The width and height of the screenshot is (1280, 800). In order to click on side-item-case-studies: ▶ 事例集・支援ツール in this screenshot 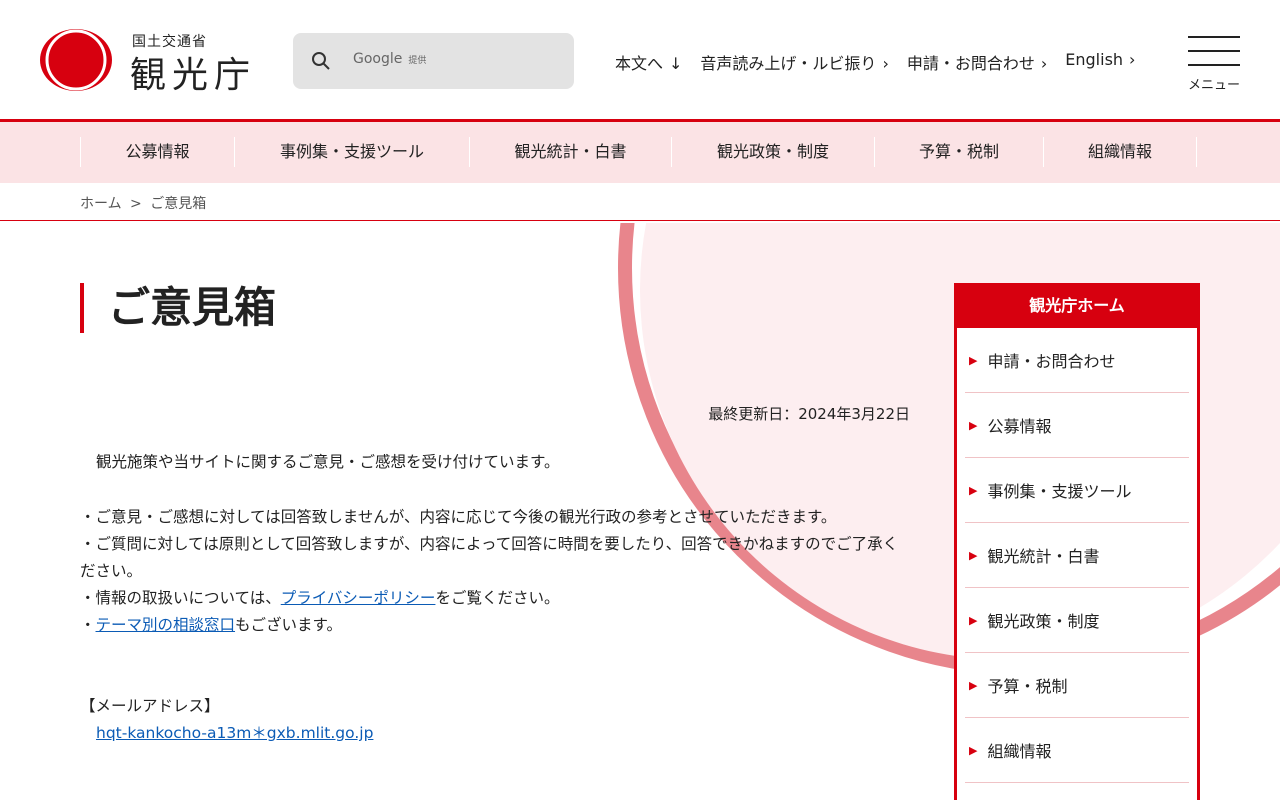, I will do `click(1077, 490)`.